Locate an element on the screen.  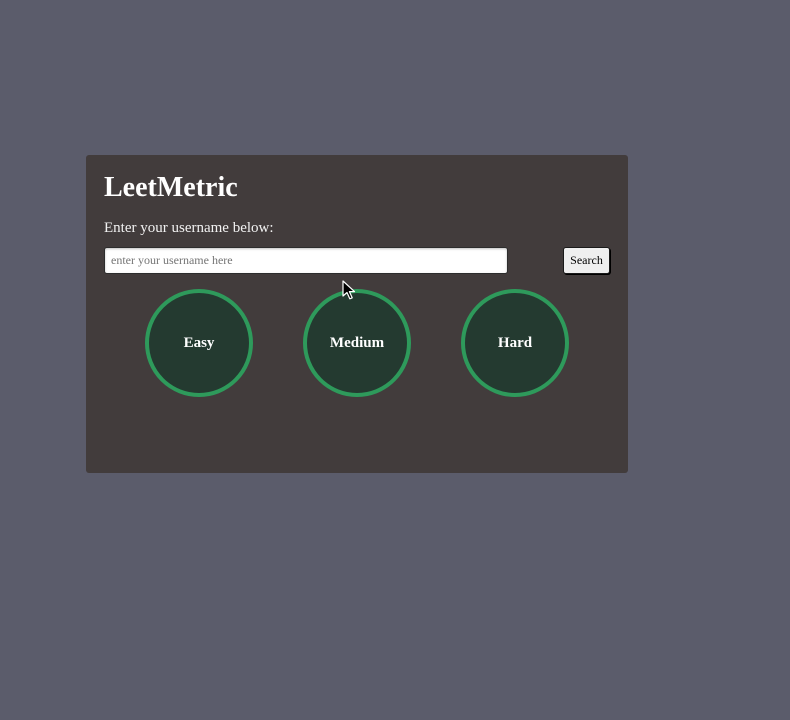
easy-progress-circle: Easy is located at coordinates (199, 343).